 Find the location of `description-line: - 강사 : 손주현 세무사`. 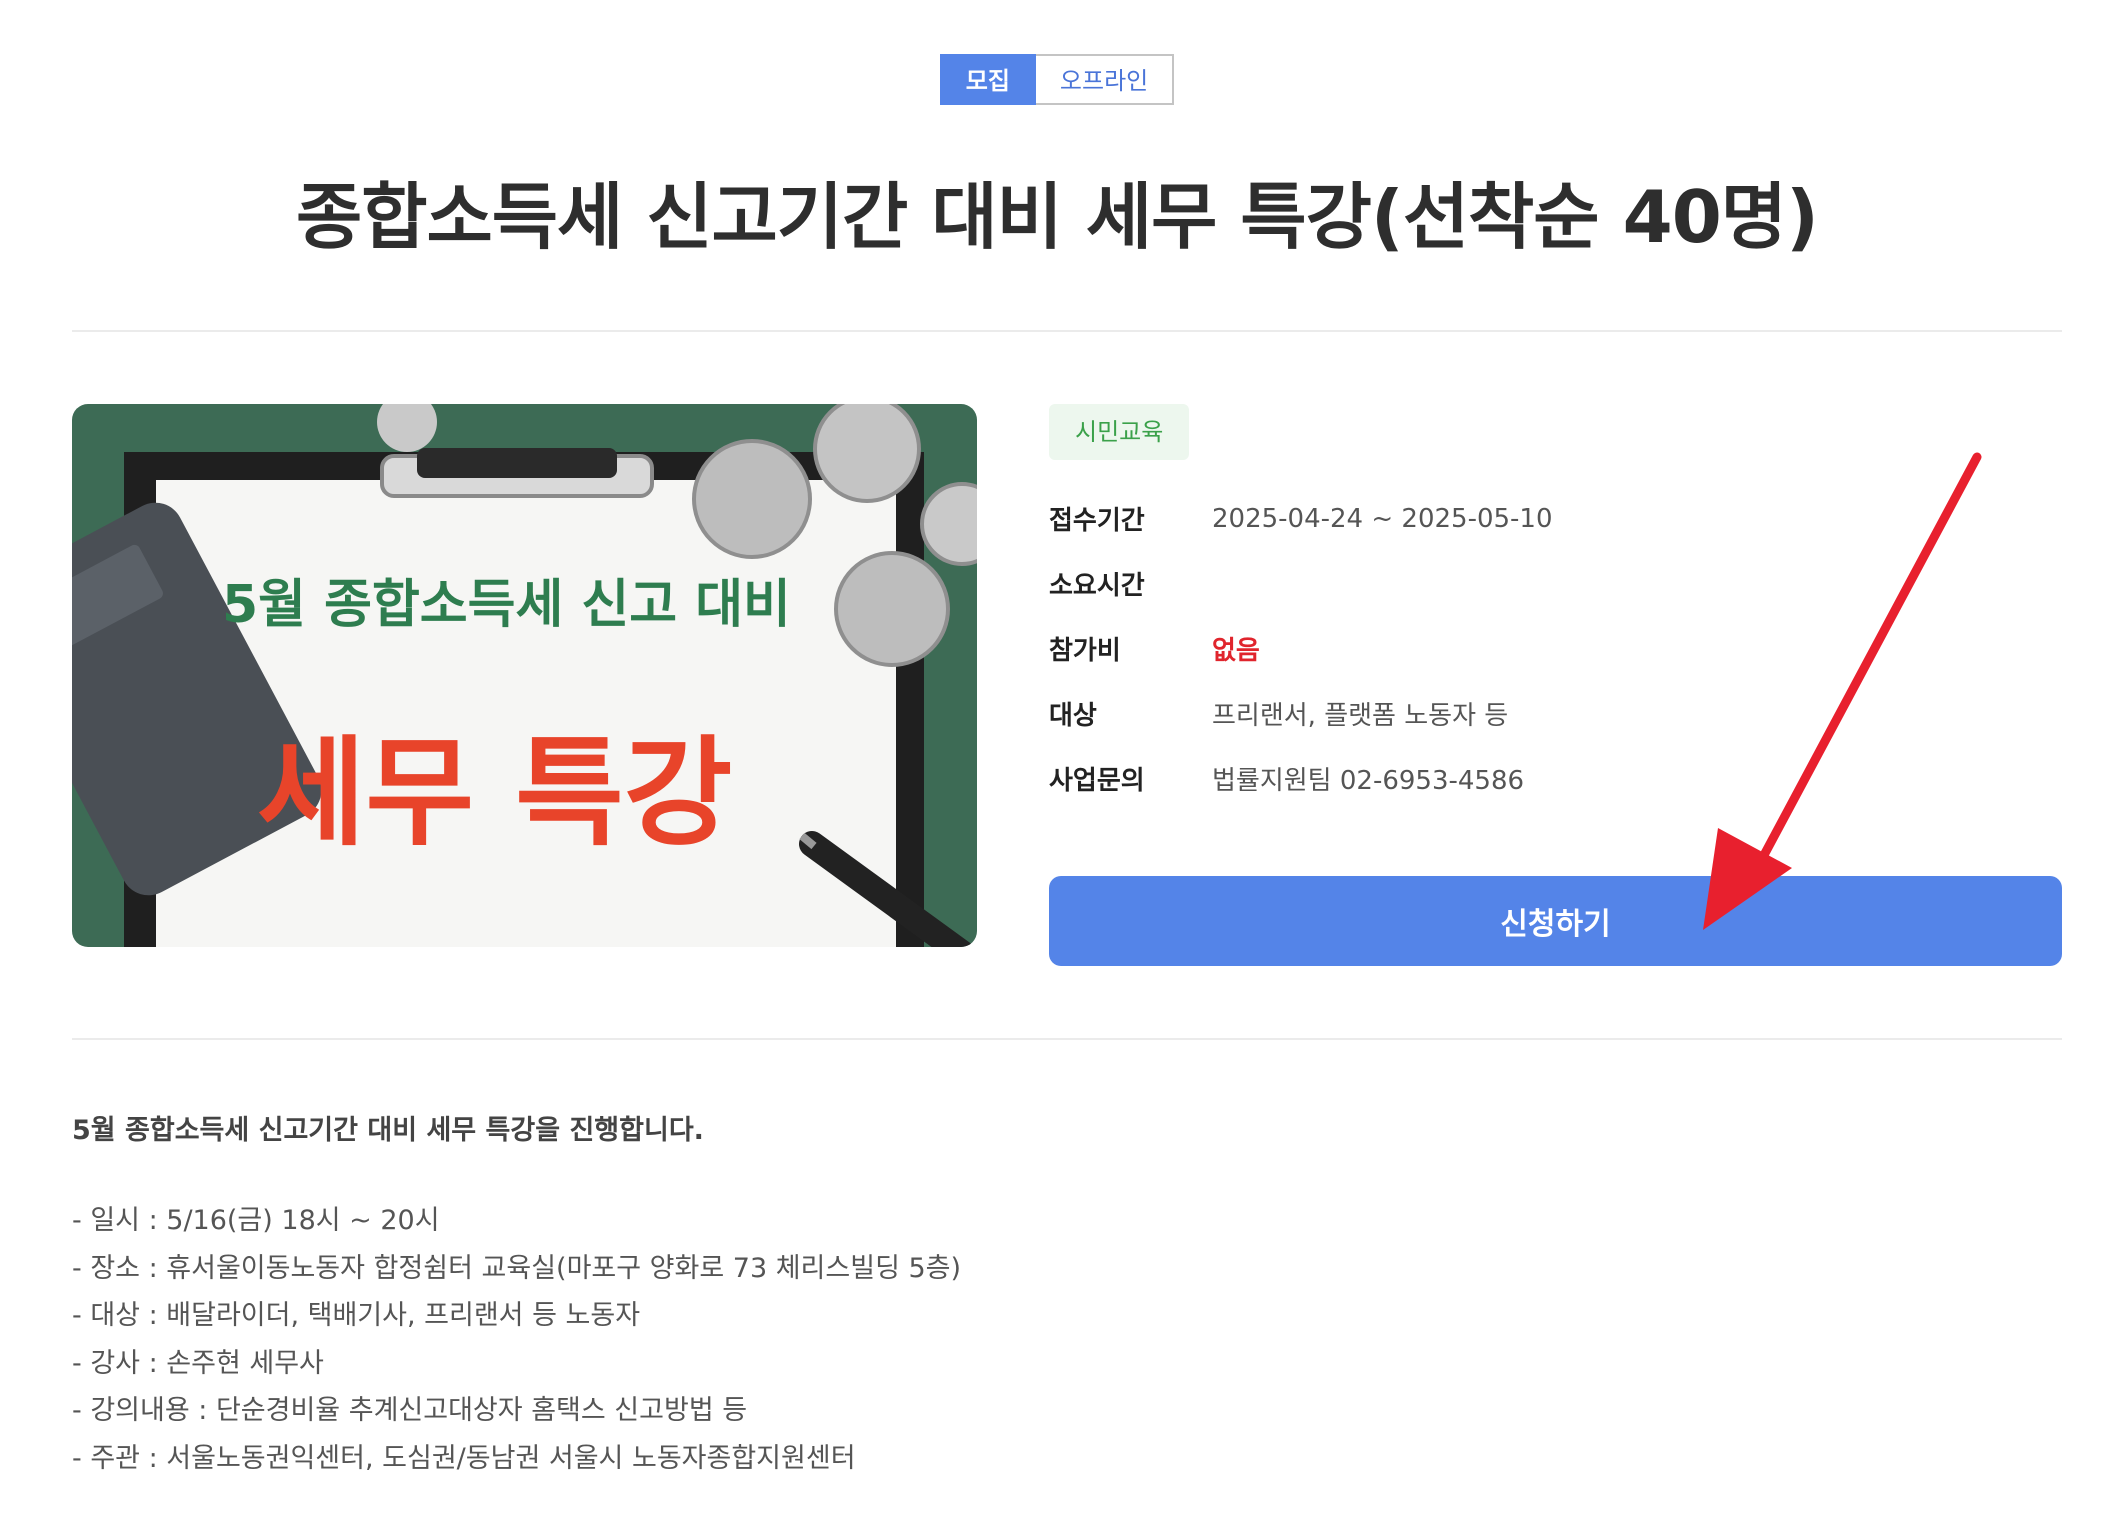

description-line: - 강사 : 손주현 세무사 is located at coordinates (198, 1363).